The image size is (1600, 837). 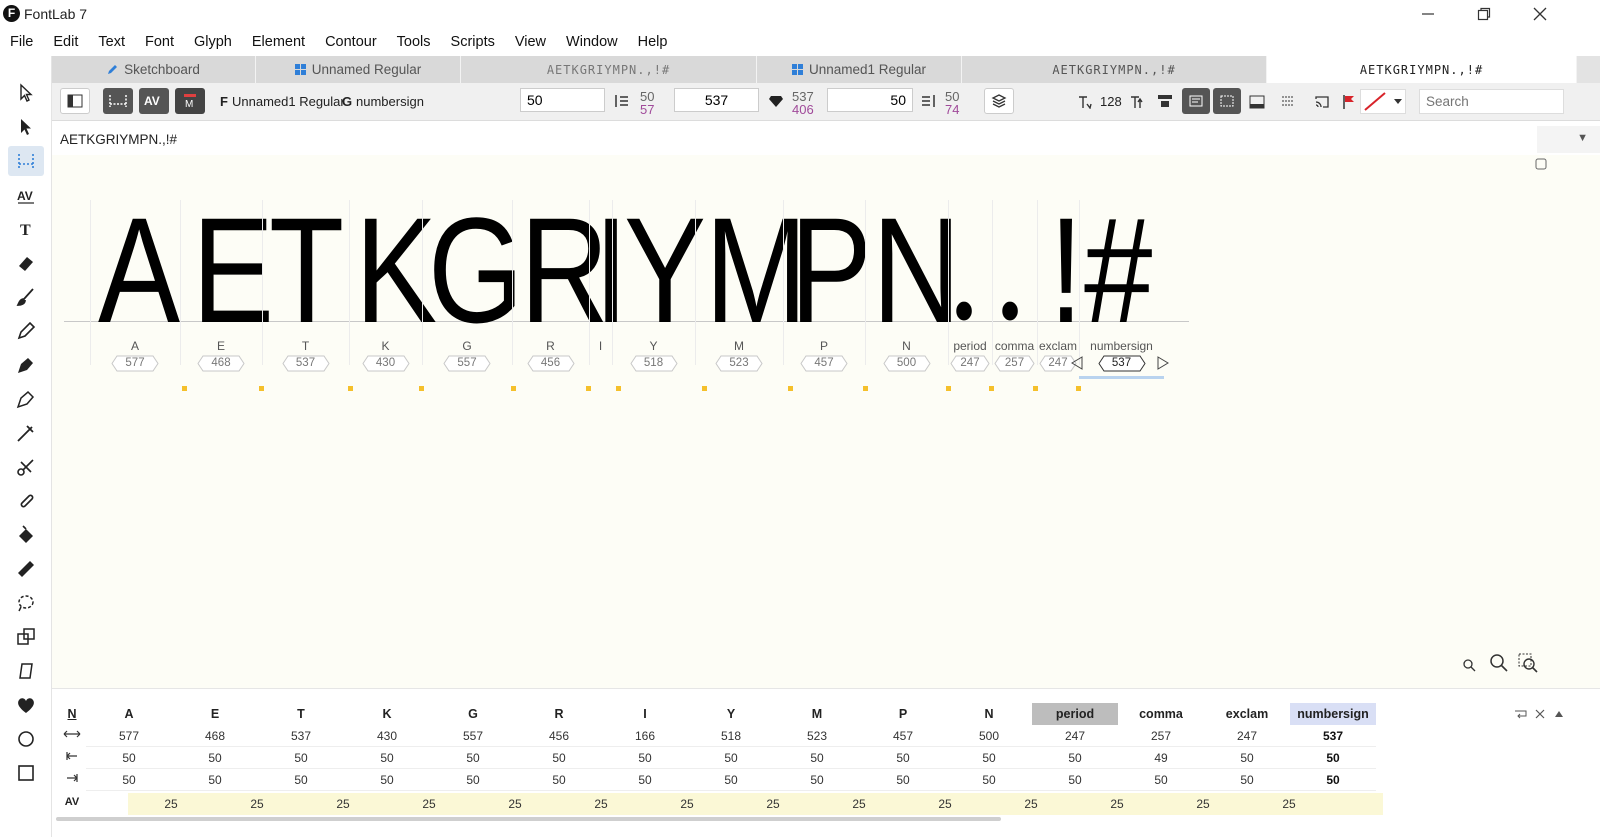 What do you see at coordinates (1163, 365) in the screenshot?
I see `next-glyph-icon` at bounding box center [1163, 365].